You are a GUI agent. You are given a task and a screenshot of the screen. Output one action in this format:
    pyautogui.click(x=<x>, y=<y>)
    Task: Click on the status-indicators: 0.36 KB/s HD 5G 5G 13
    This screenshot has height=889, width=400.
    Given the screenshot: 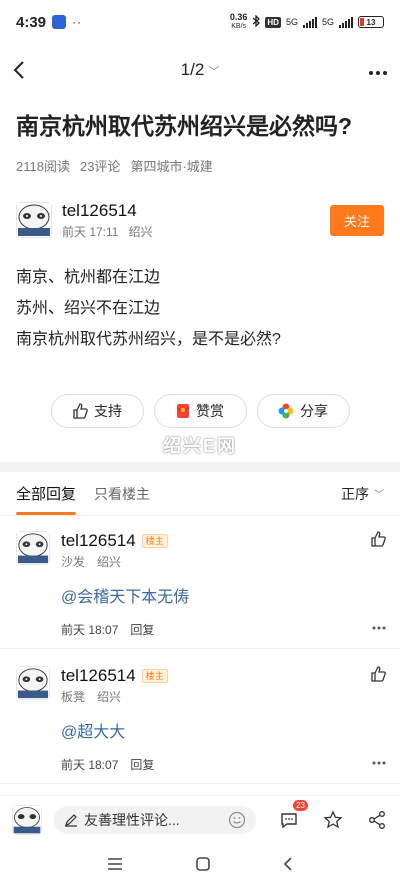 What is the action you would take?
    pyautogui.click(x=307, y=22)
    